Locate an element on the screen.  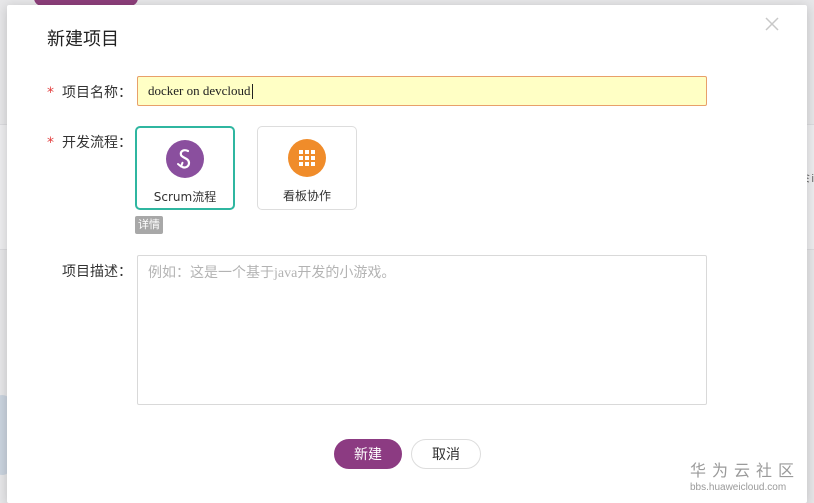
close-icon is located at coordinates (772, 24).